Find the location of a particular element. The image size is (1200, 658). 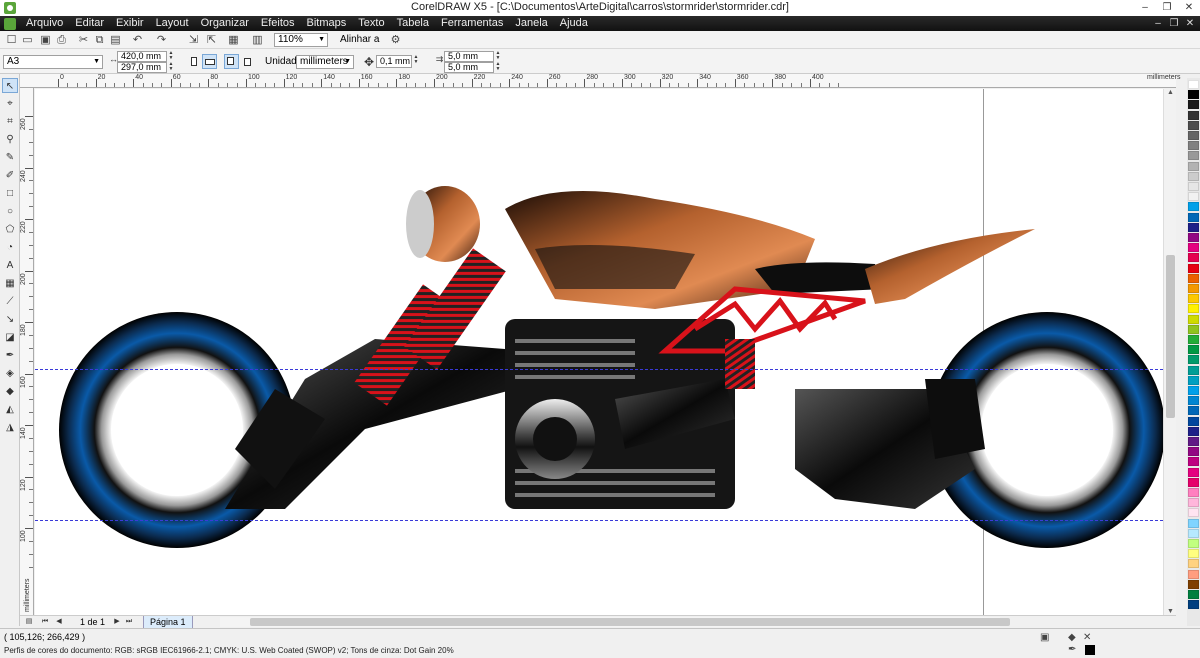

basic-shapes-tool-icon: ◔ is located at coordinates (10, 247).